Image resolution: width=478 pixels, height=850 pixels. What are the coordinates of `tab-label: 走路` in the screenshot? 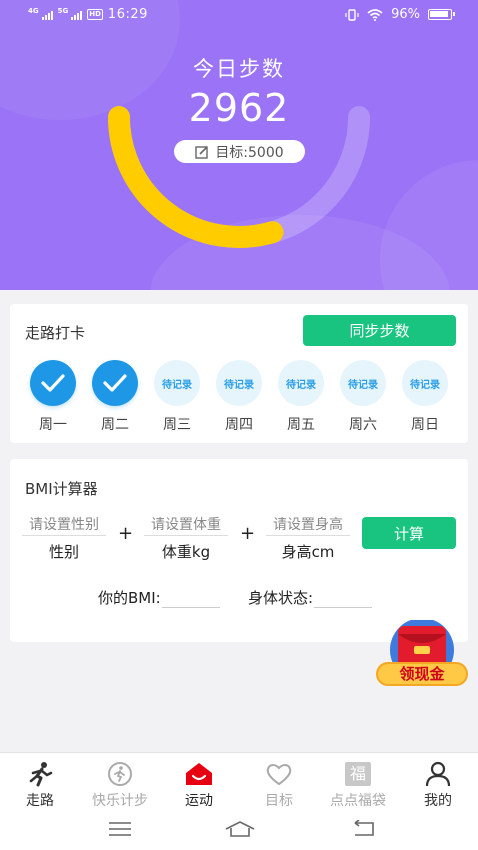 It's located at (40, 801).